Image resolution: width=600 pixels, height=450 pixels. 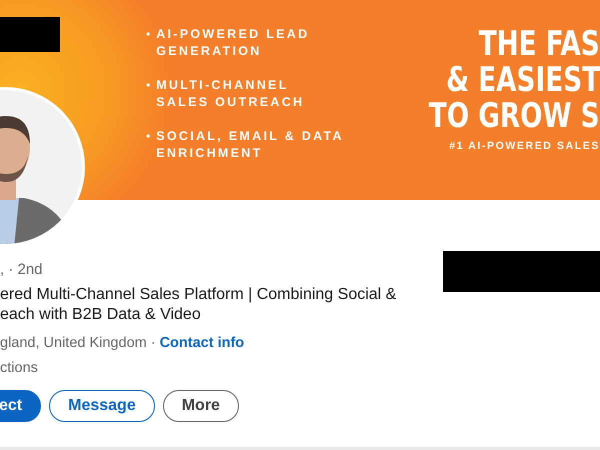 I want to click on message-button: Message, so click(x=102, y=406).